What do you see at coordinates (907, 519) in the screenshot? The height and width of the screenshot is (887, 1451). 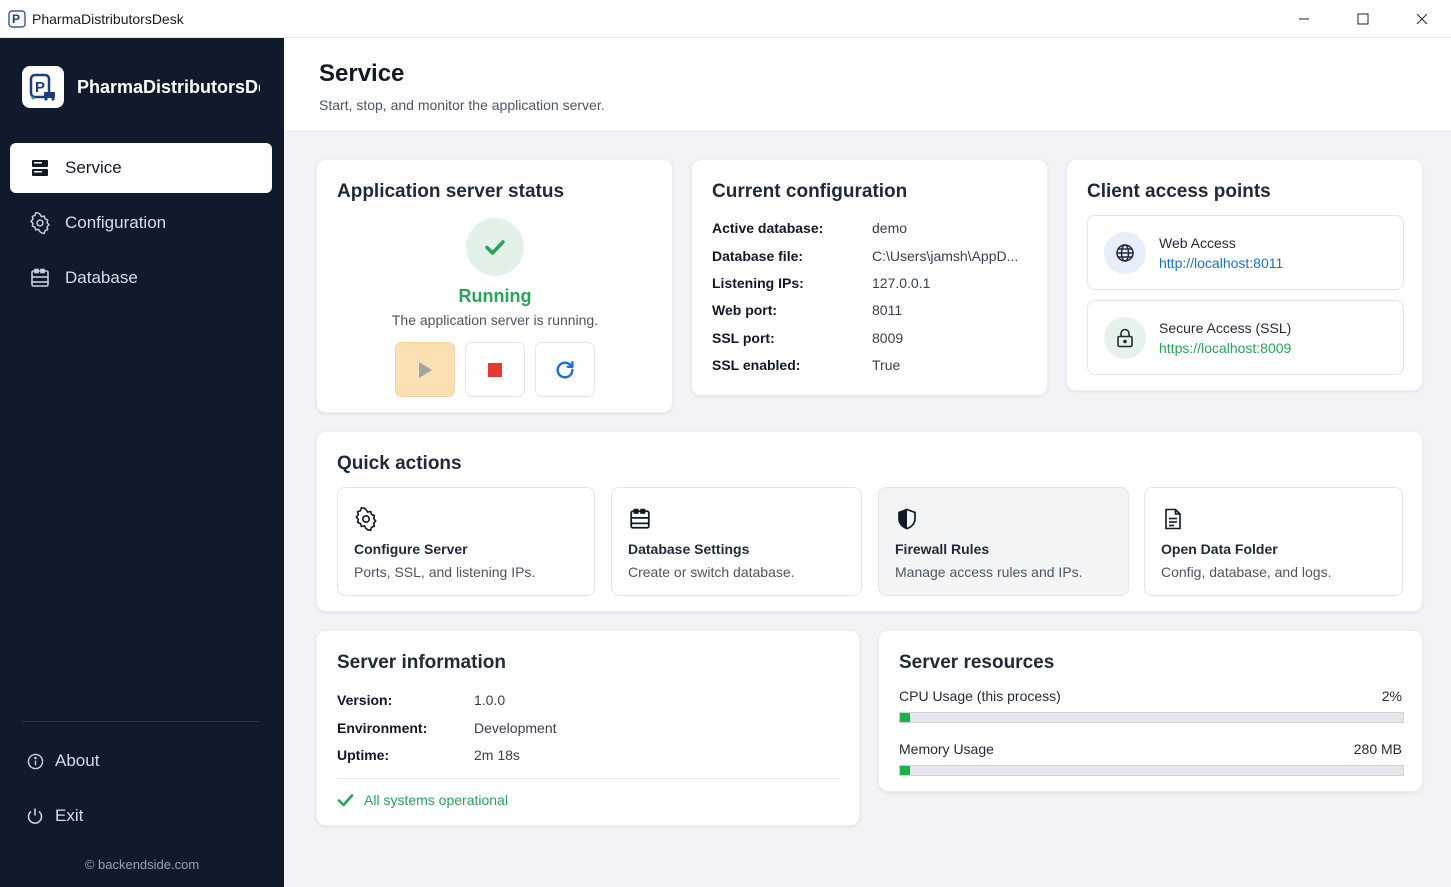 I see `shield-icon` at bounding box center [907, 519].